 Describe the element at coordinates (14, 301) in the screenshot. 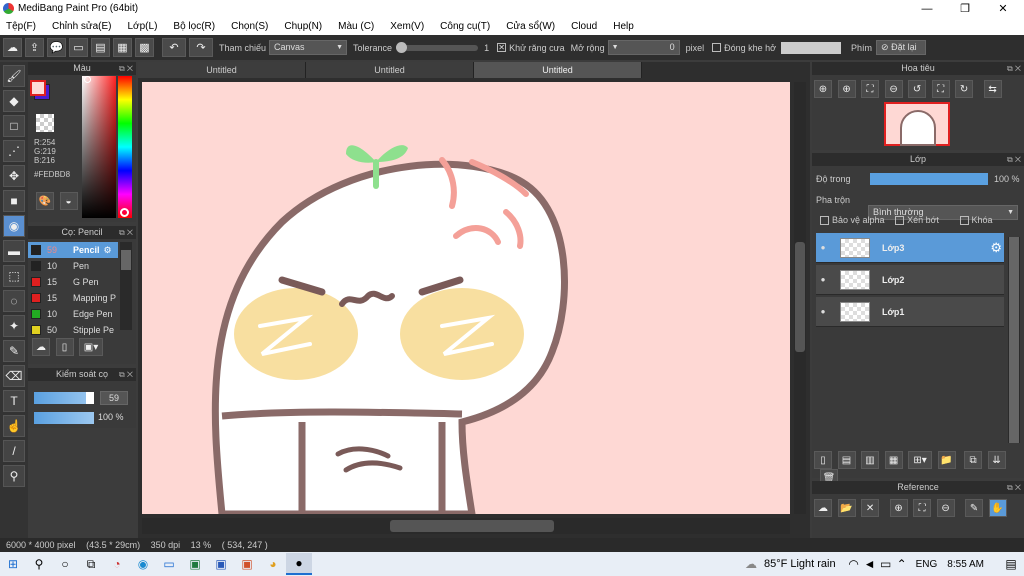

I see `lasso-tool-icon: ◌` at that location.